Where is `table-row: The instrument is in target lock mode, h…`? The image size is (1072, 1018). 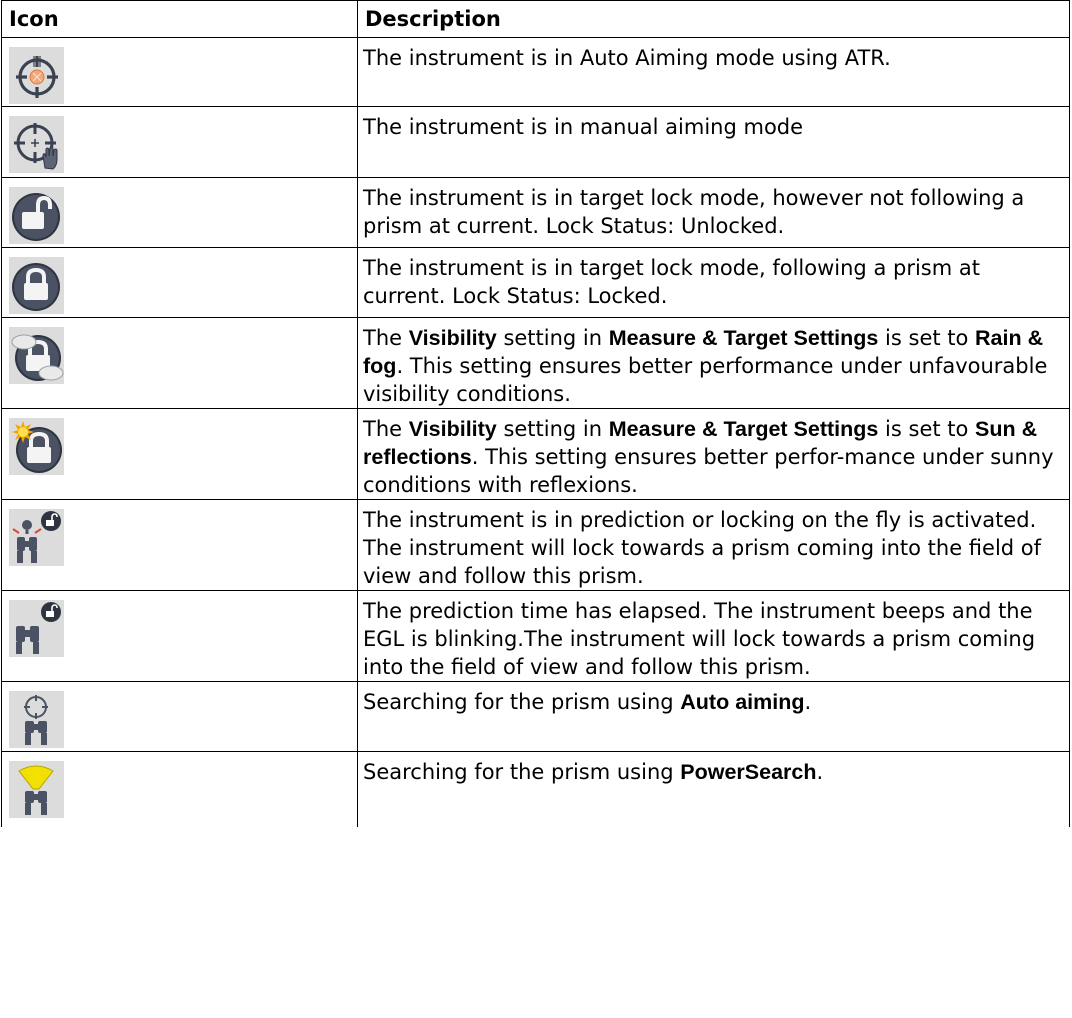
table-row: The instrument is in target lock mode, h… is located at coordinates (535, 212).